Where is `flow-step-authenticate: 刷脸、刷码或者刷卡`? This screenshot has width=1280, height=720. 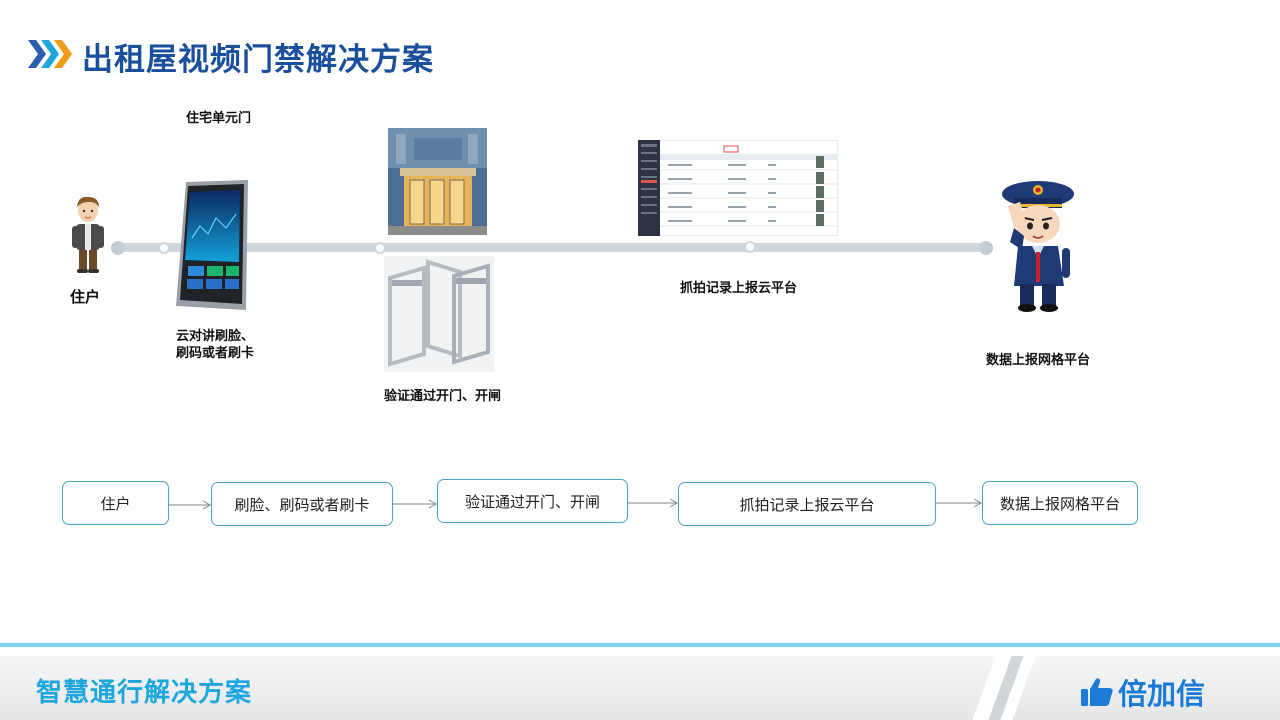 flow-step-authenticate: 刷脸、刷码或者刷卡 is located at coordinates (302, 504).